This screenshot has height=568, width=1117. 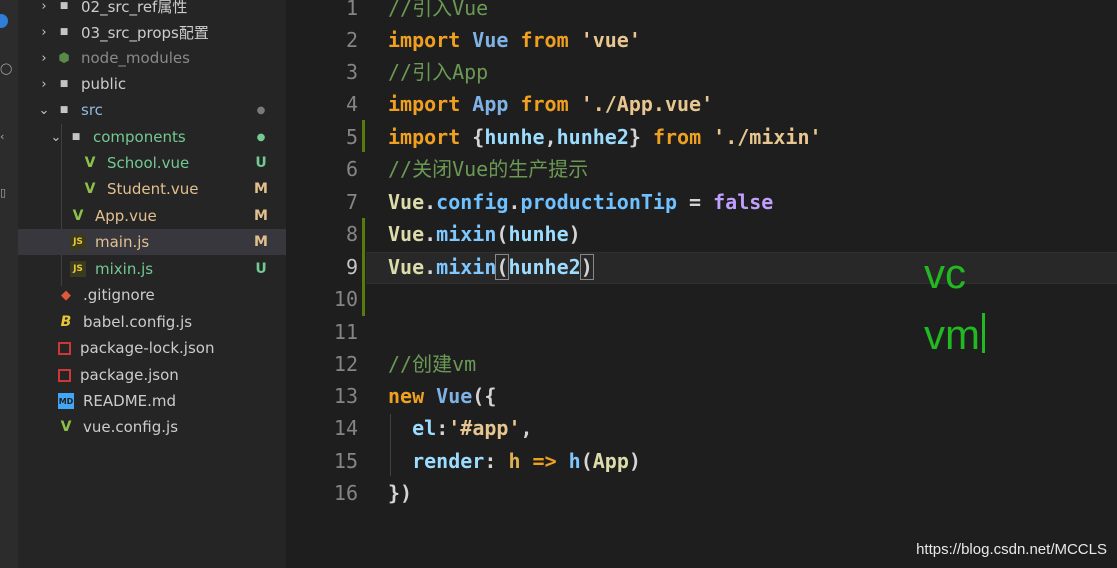 What do you see at coordinates (945, 273) in the screenshot?
I see `annotation-vc: vc` at bounding box center [945, 273].